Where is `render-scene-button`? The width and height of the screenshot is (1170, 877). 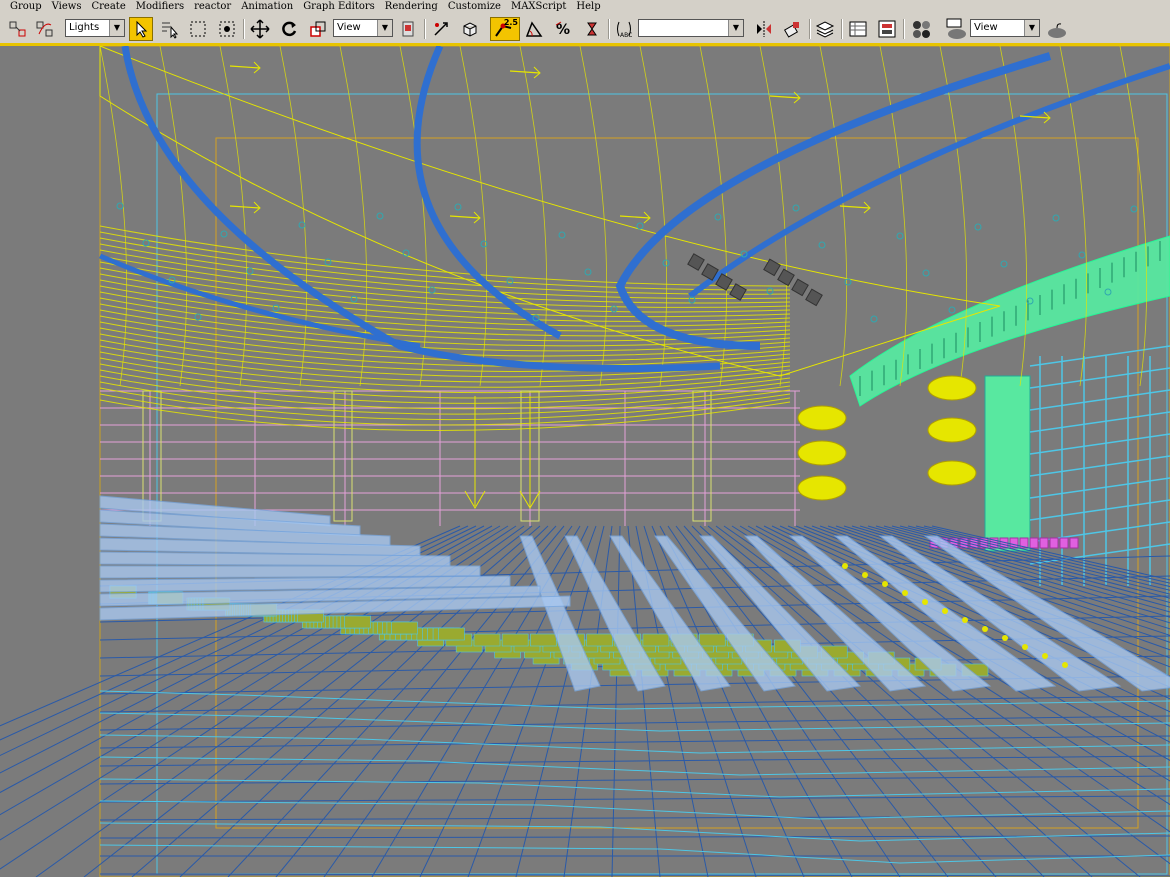 render-scene-button is located at coordinates (957, 29).